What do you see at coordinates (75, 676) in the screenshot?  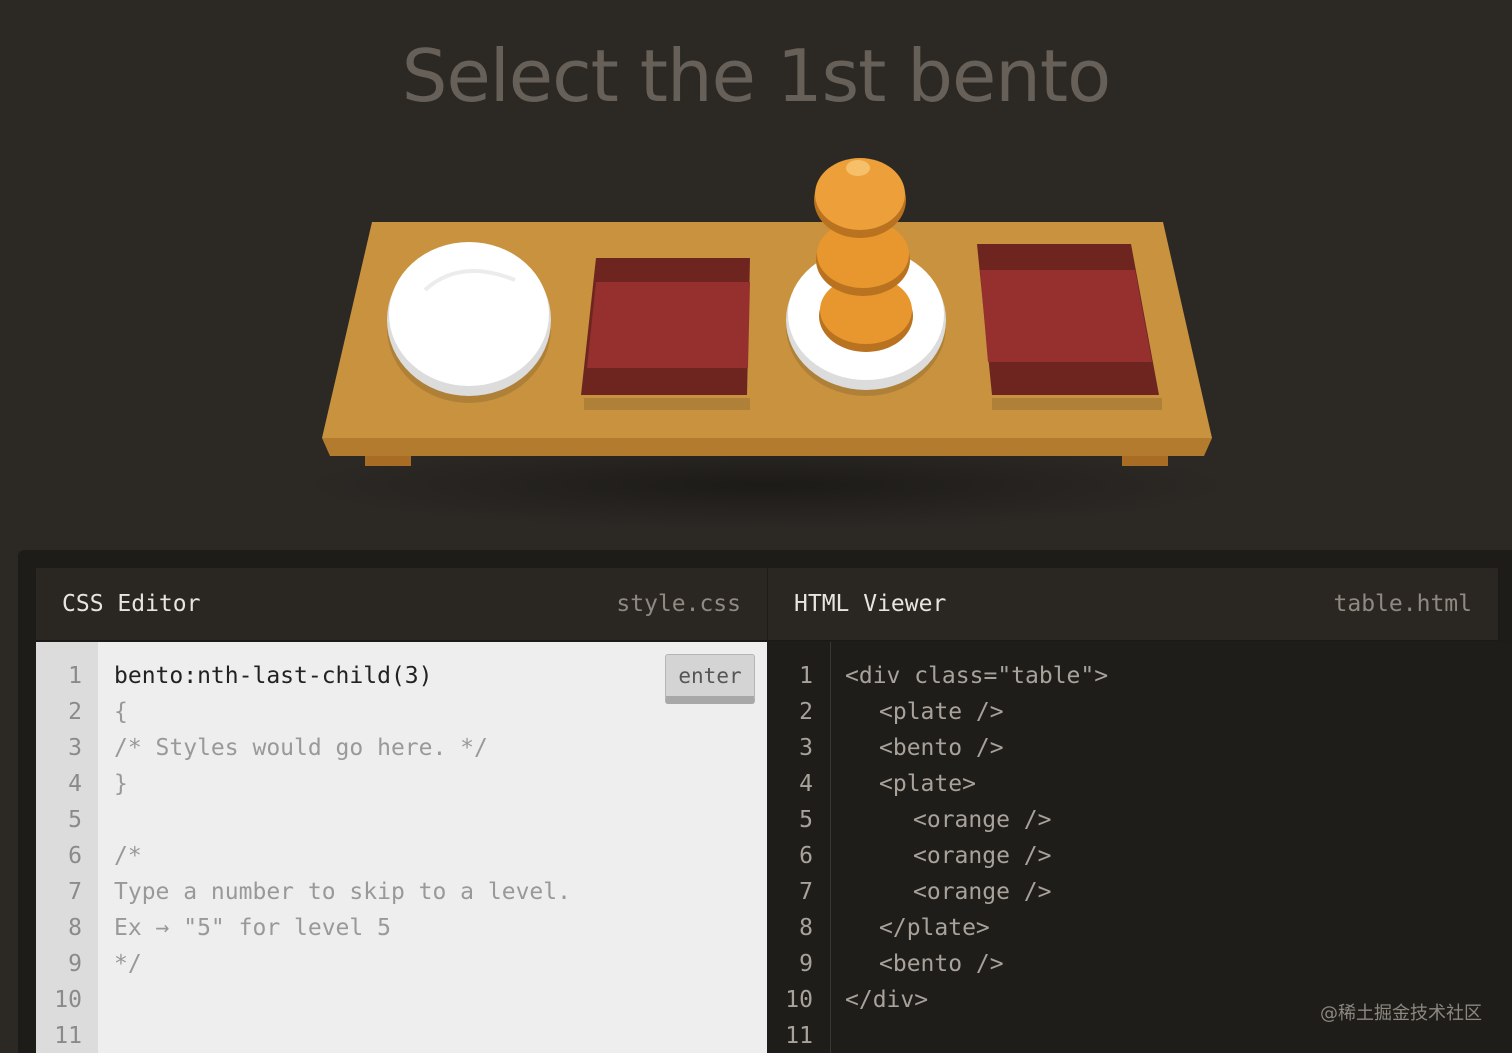 I see `css-line-number: 1` at bounding box center [75, 676].